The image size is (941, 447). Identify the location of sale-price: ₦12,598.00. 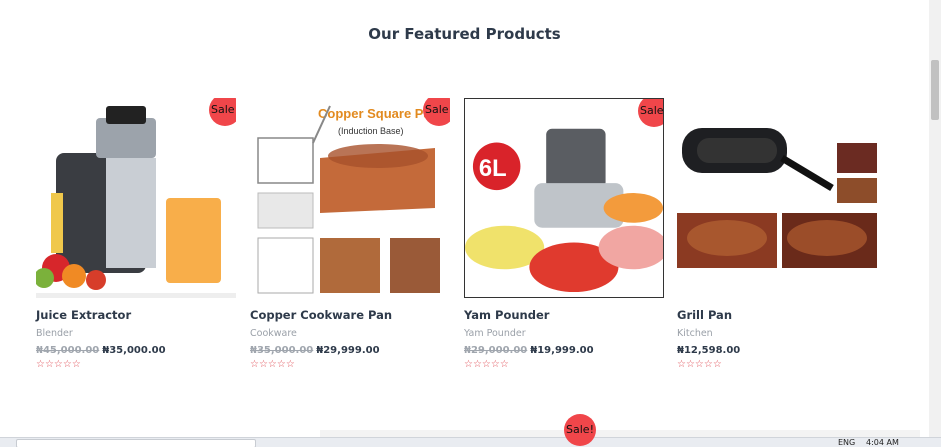
(709, 350).